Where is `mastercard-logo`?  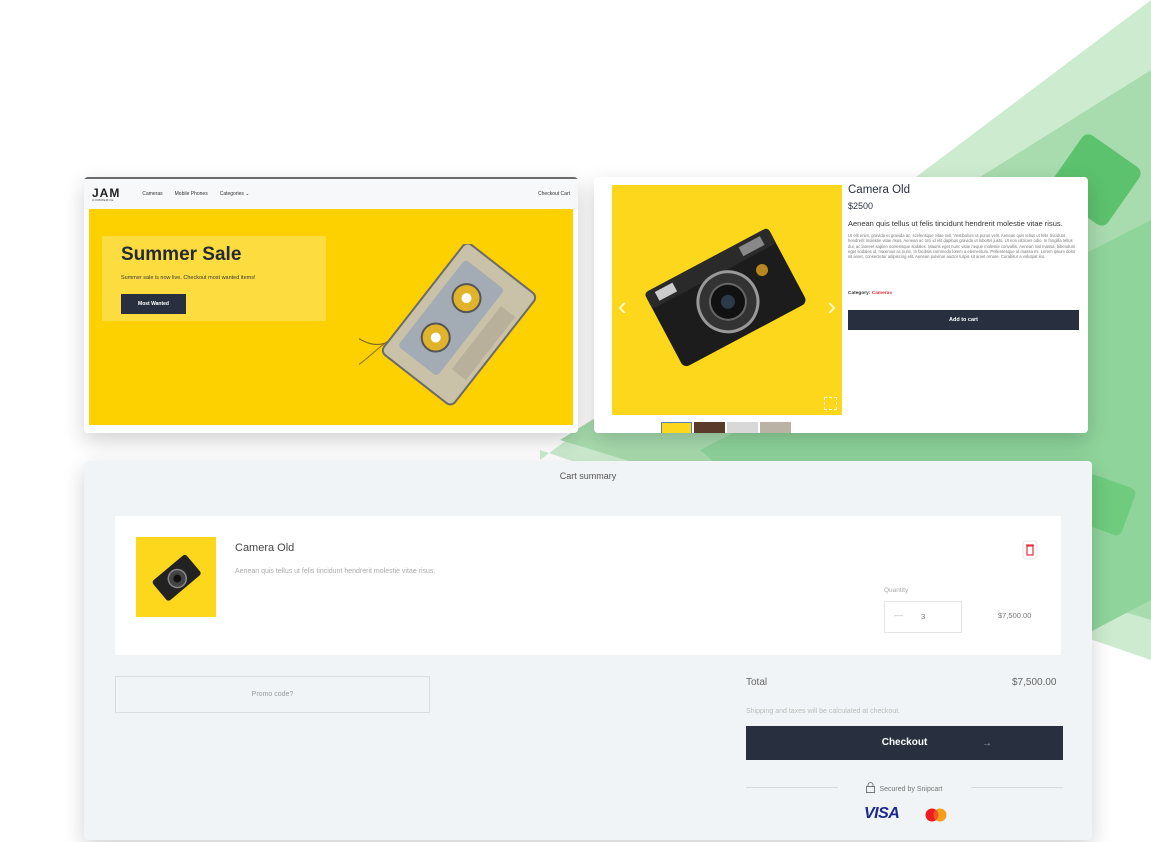 mastercard-logo is located at coordinates (936, 815).